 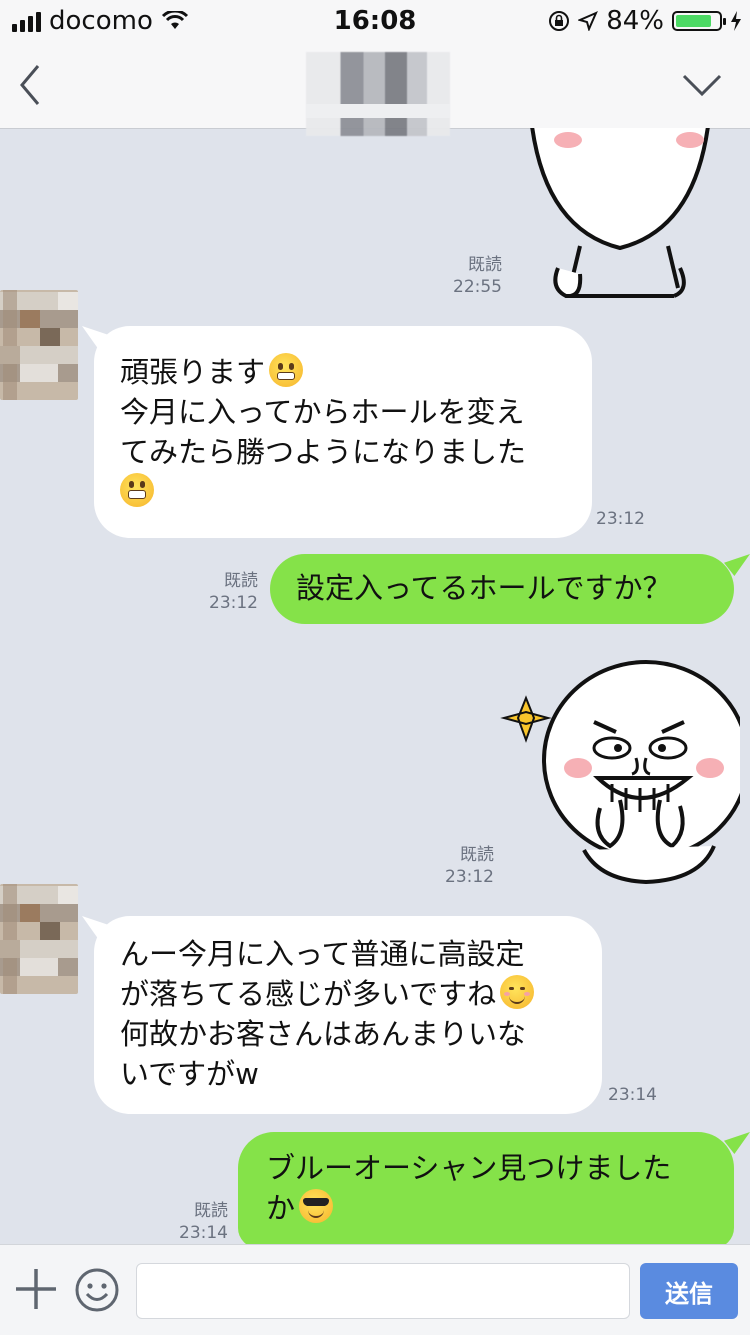 I want to click on message-text-line: か, so click(x=486, y=1208).